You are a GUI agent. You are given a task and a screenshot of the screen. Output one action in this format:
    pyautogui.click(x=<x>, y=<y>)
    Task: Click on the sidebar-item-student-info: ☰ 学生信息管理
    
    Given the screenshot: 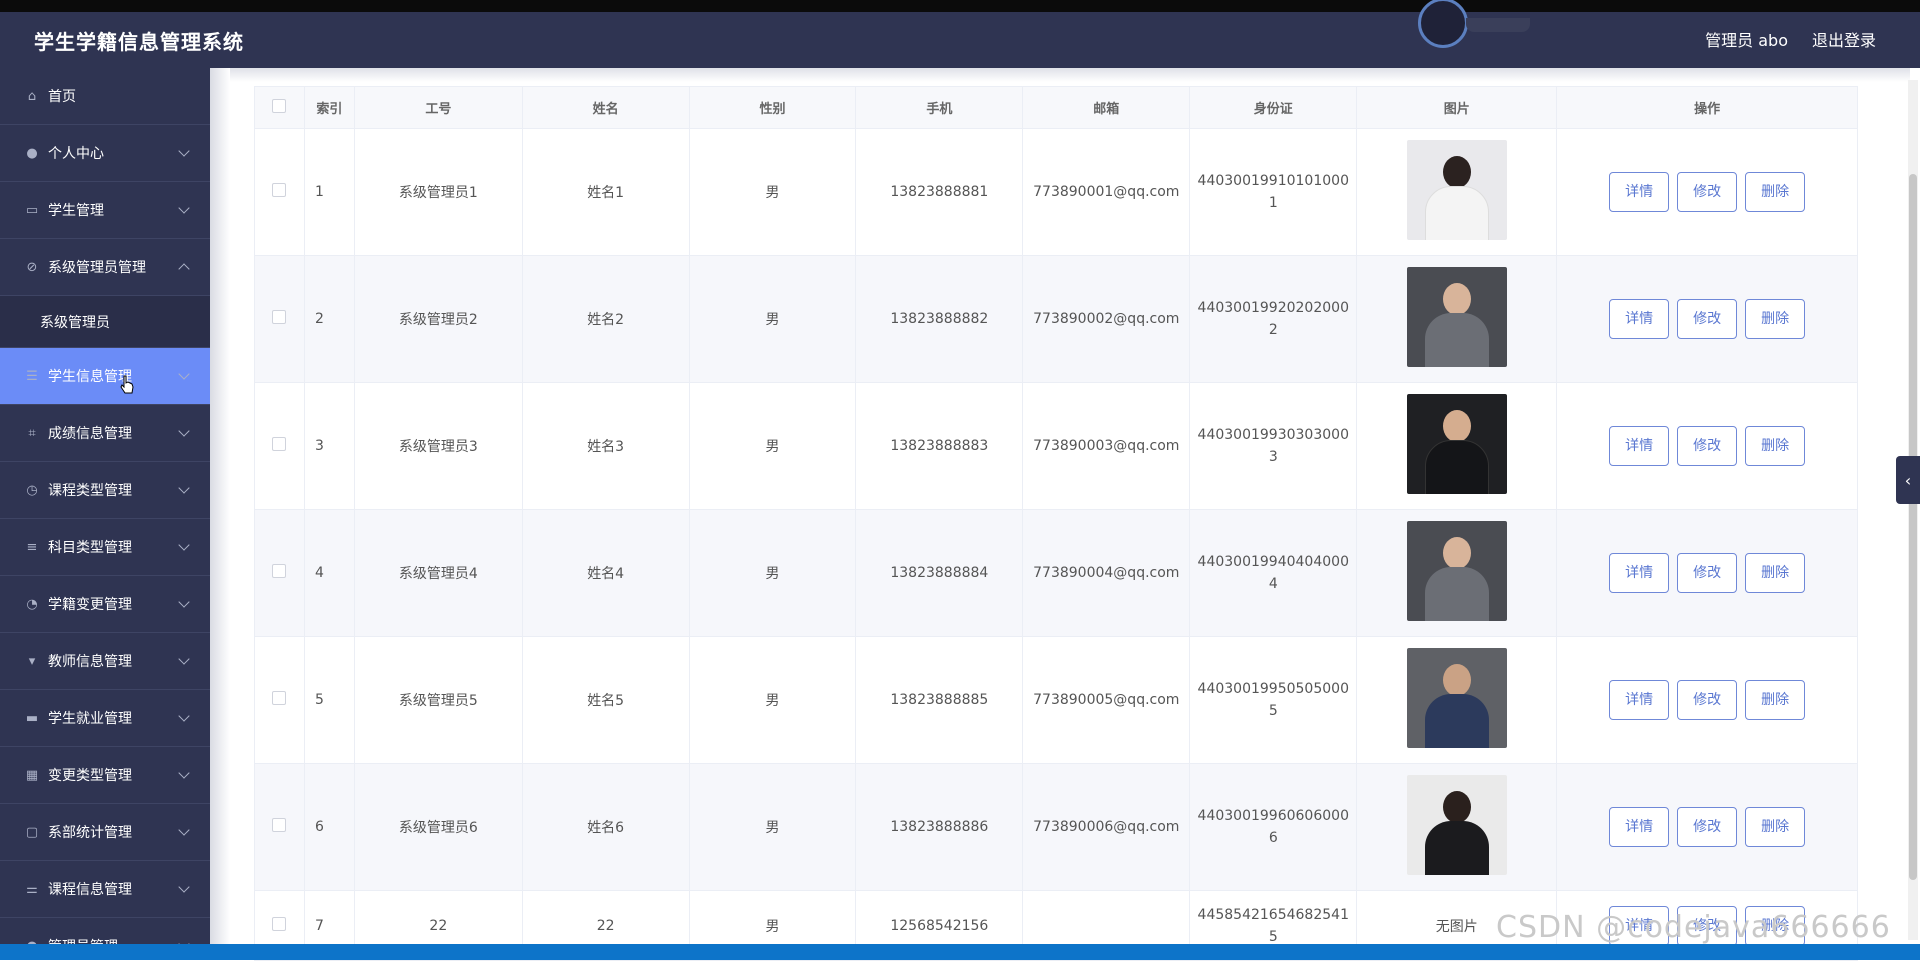 What is the action you would take?
    pyautogui.click(x=105, y=376)
    